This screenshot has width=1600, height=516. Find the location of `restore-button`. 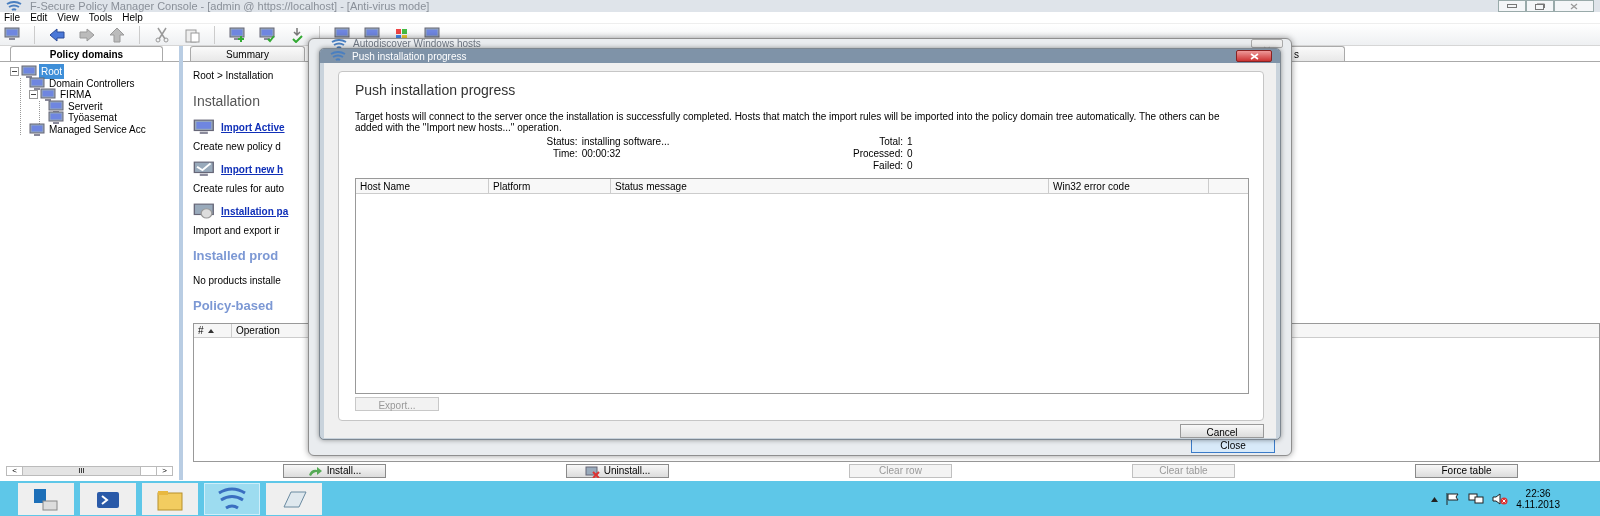

restore-button is located at coordinates (1540, 6).